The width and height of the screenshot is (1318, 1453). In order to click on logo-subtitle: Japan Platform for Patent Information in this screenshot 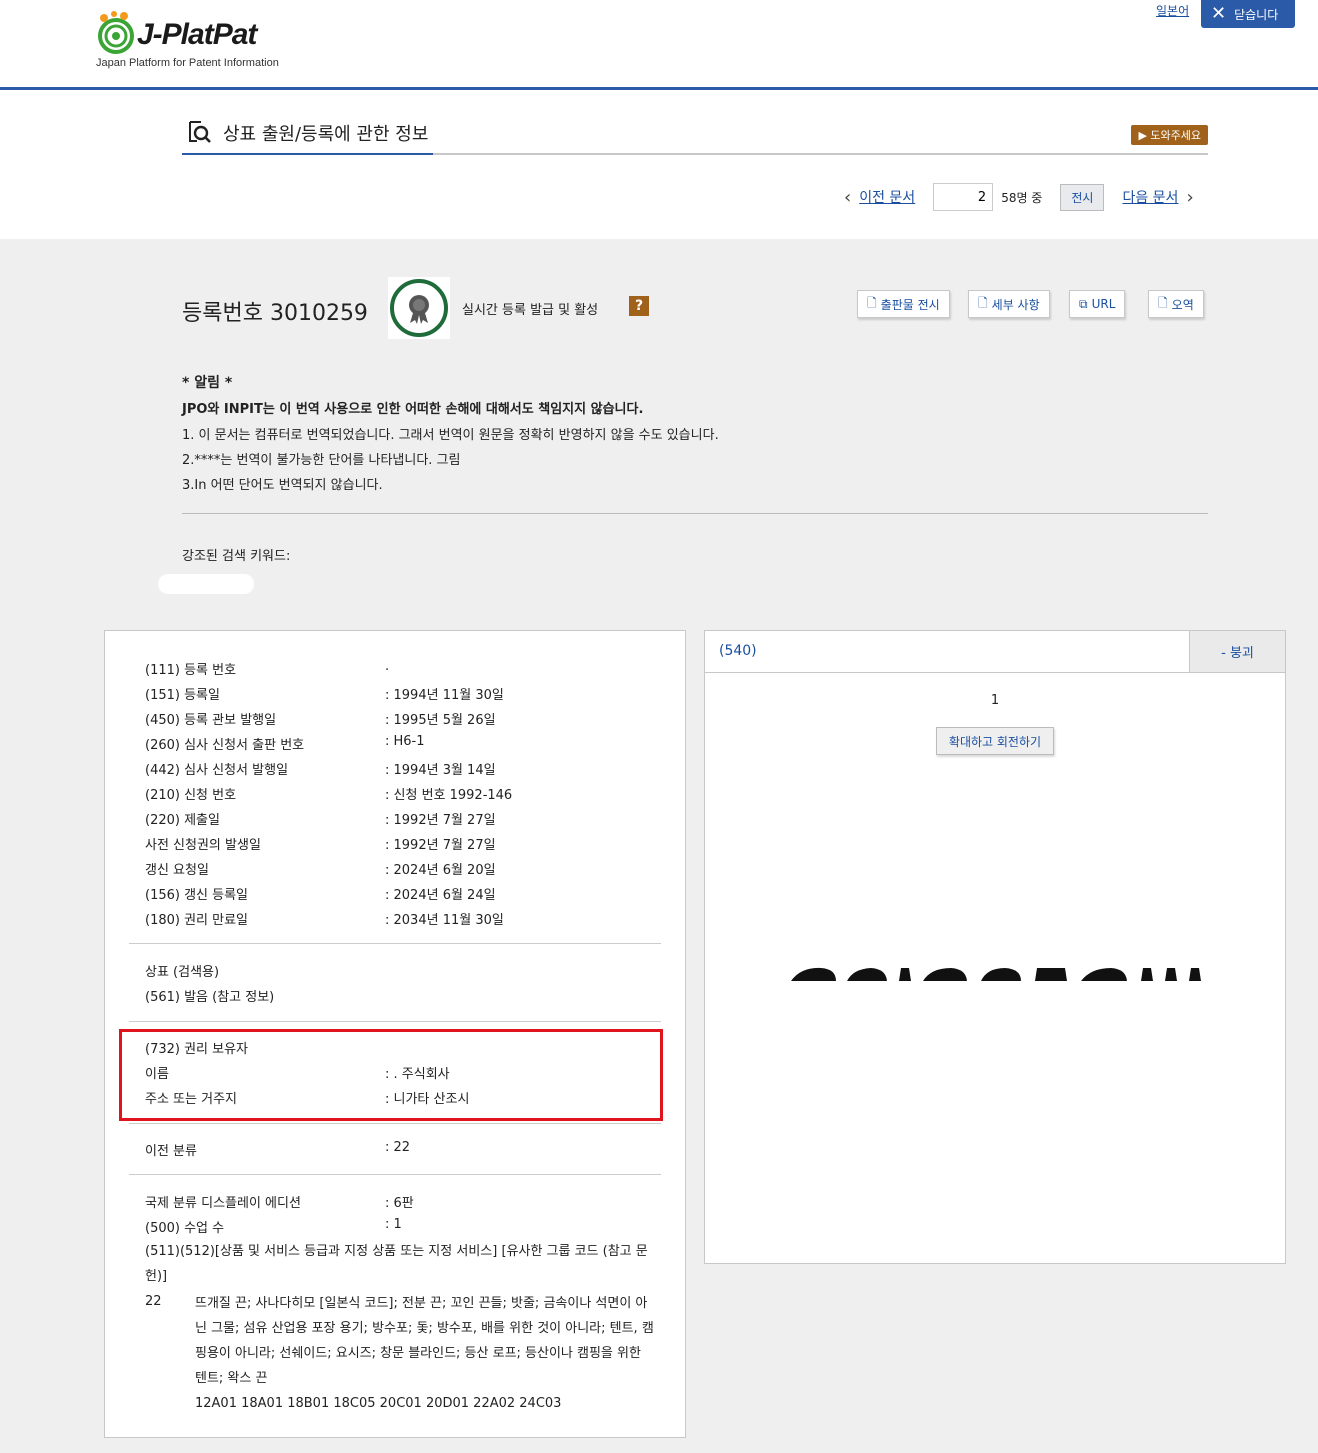, I will do `click(187, 63)`.